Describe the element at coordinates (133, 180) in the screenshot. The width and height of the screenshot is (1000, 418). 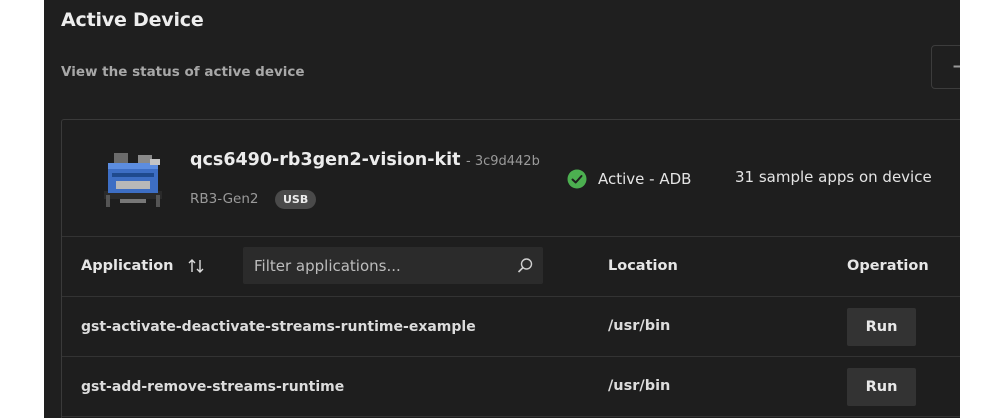
I see `device-board-icon` at that location.